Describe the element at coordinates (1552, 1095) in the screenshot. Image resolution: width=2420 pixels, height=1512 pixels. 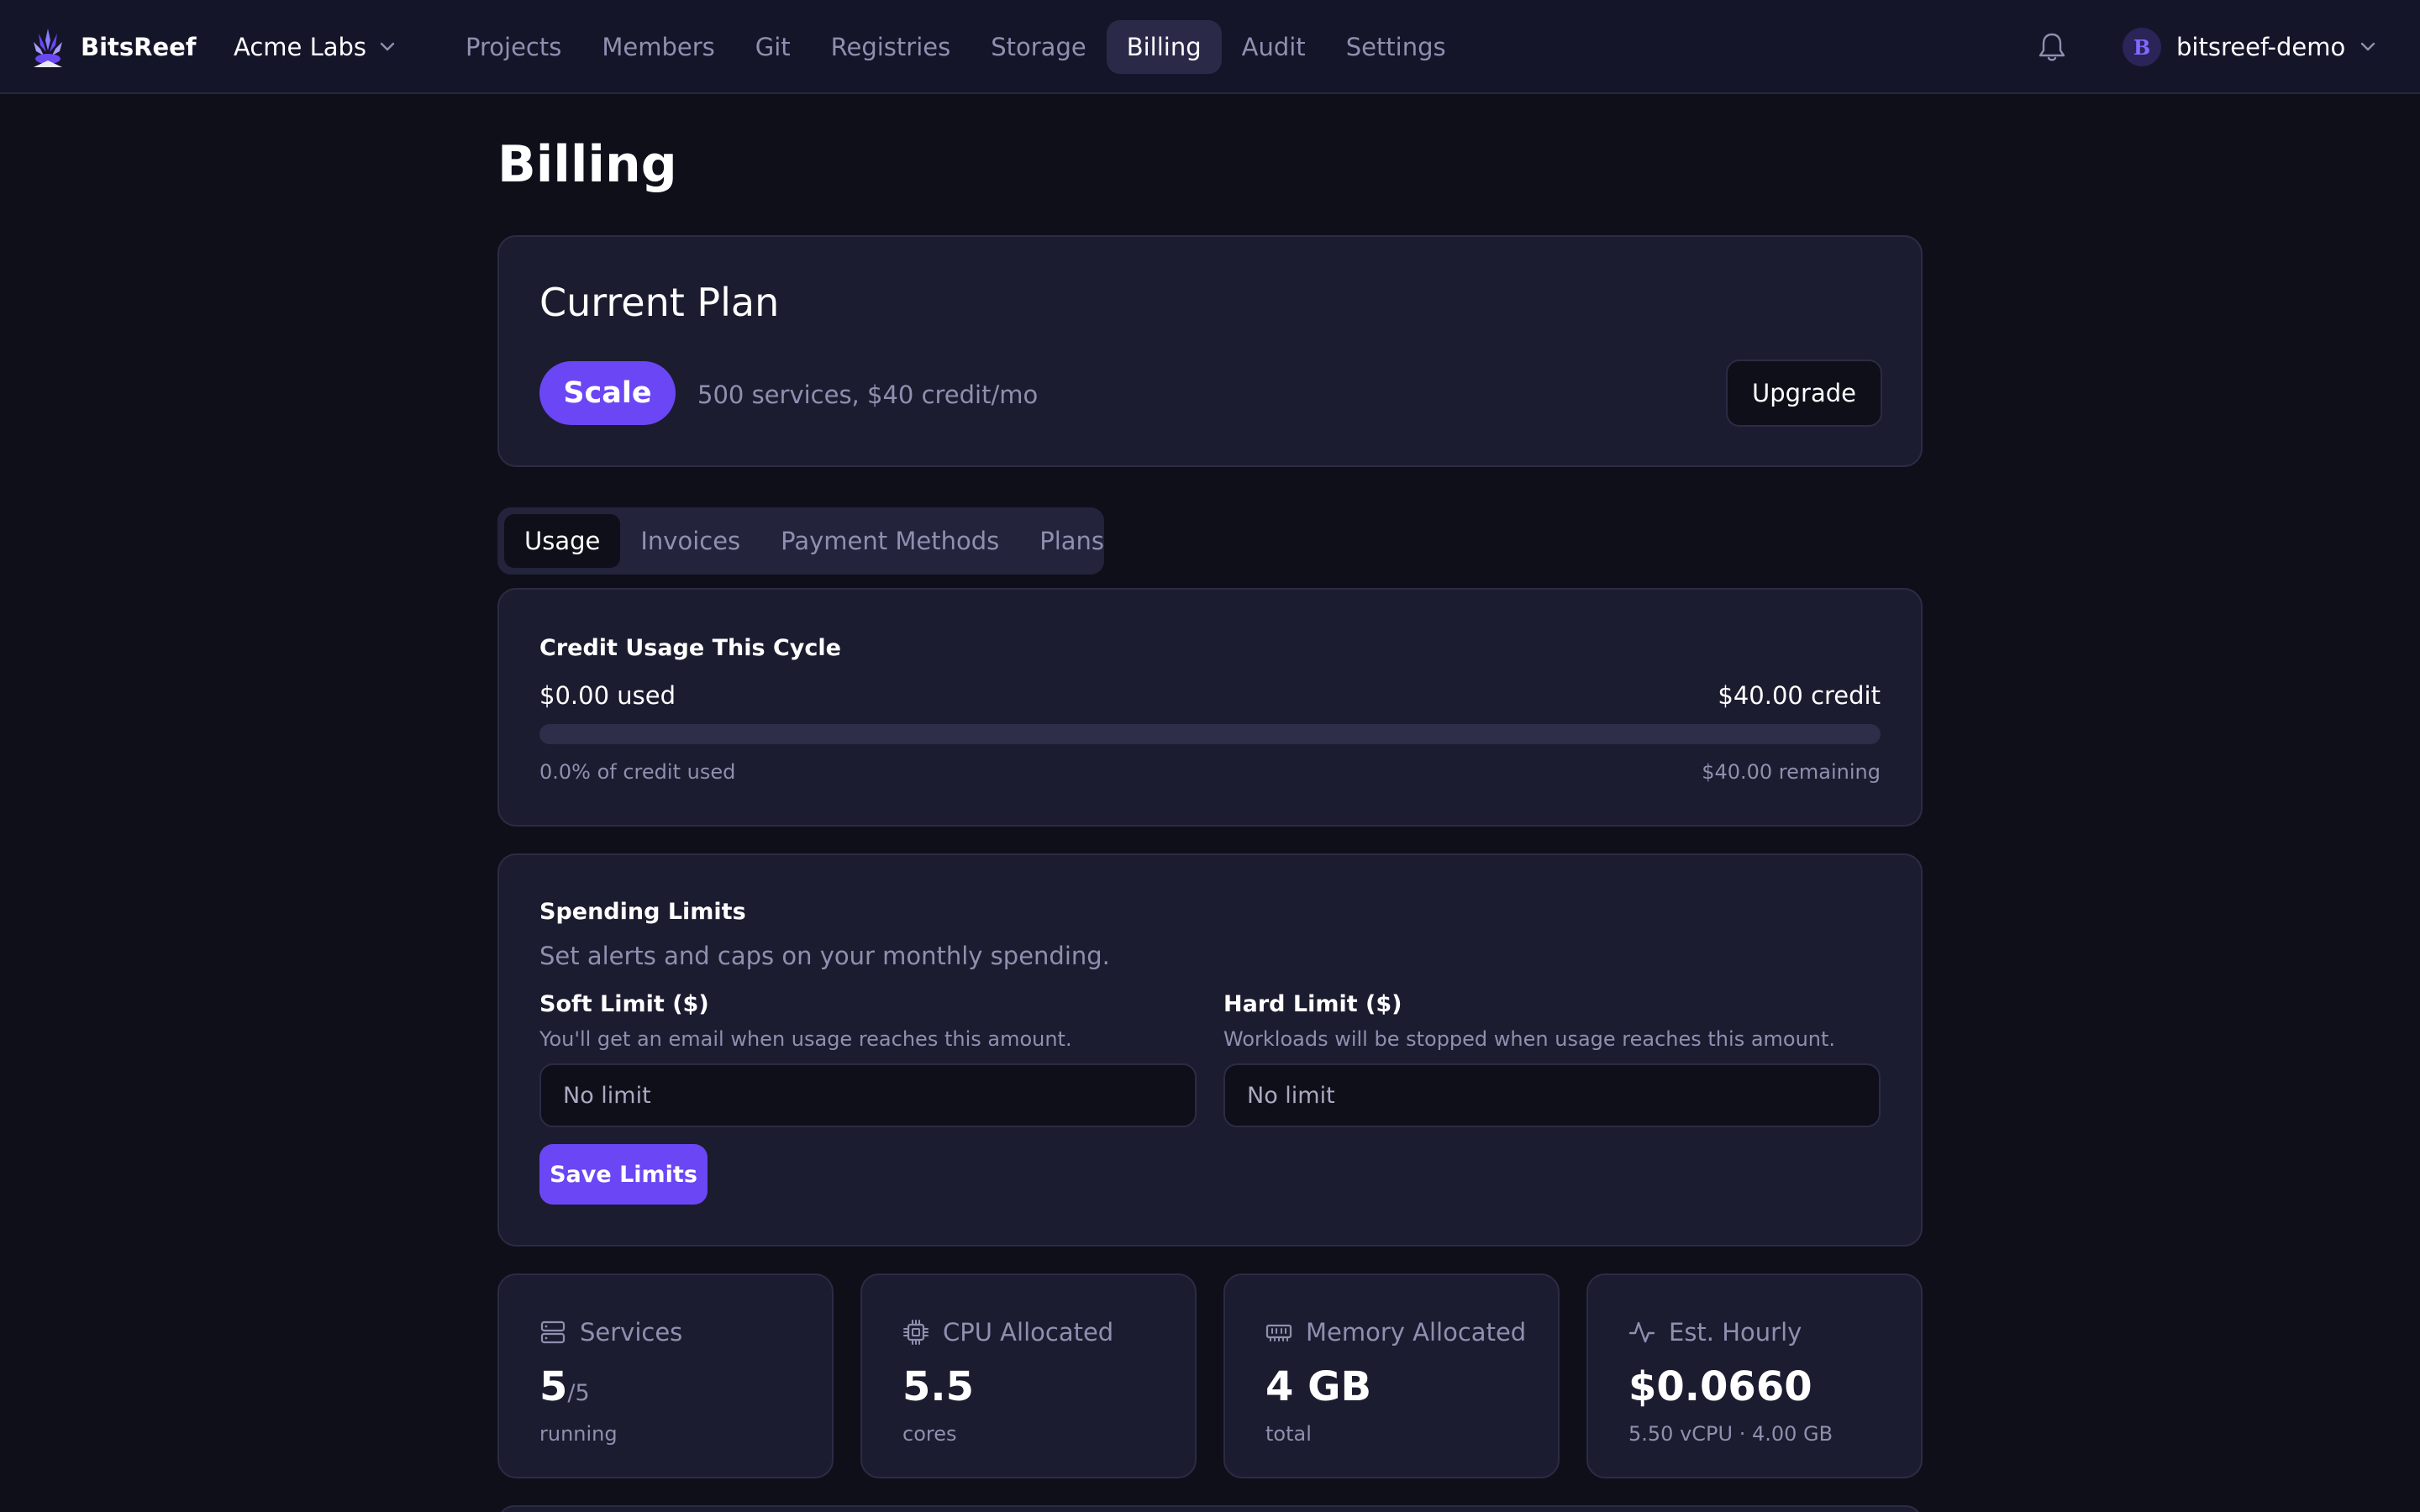
I see `hard-limit-input` at that location.